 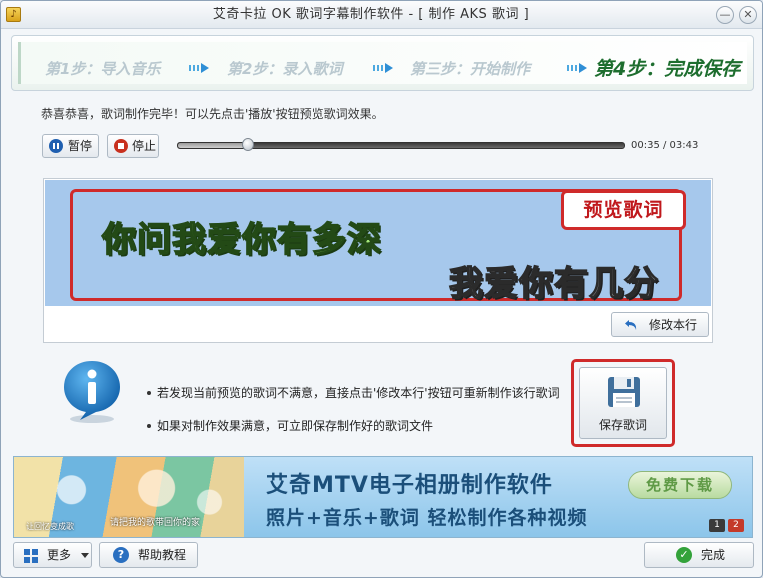 I want to click on playback-slider-handle, so click(x=248, y=144).